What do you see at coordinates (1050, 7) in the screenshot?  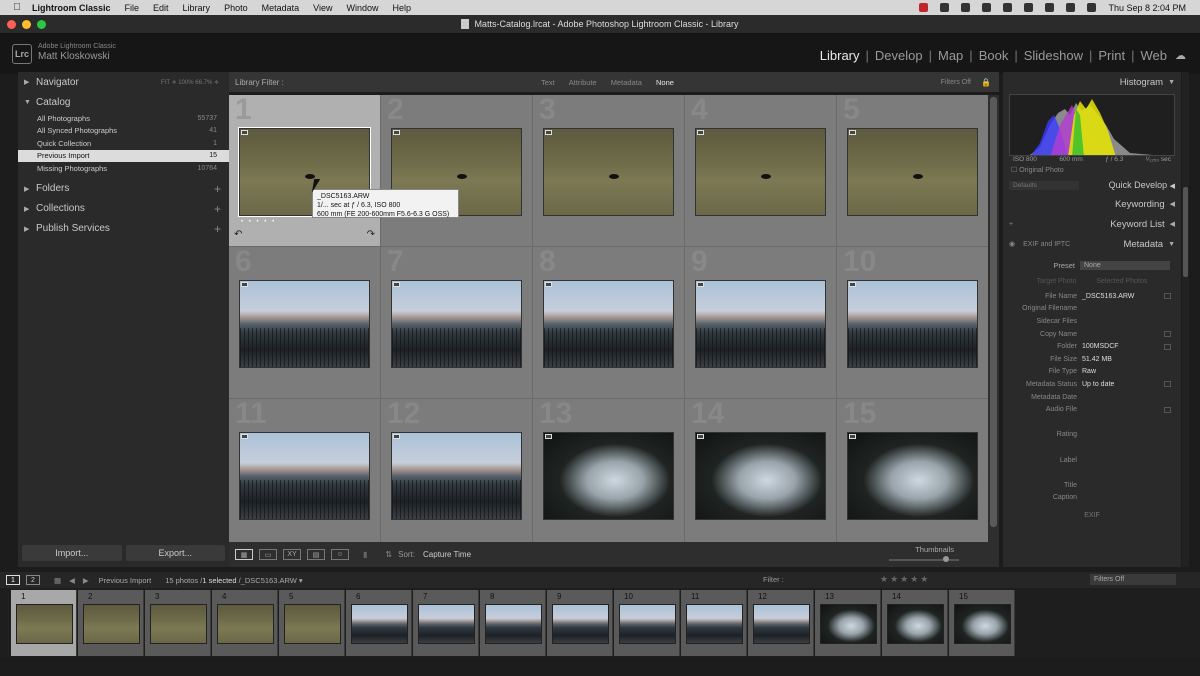 I see `wifi-icon` at bounding box center [1050, 7].